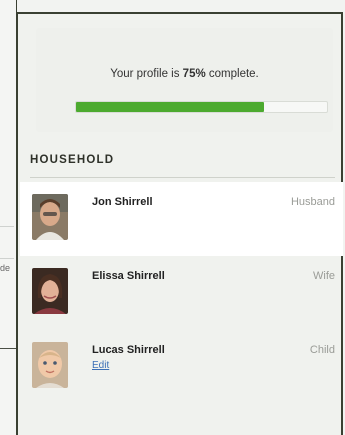  What do you see at coordinates (5, 268) in the screenshot?
I see `background-text: de` at bounding box center [5, 268].